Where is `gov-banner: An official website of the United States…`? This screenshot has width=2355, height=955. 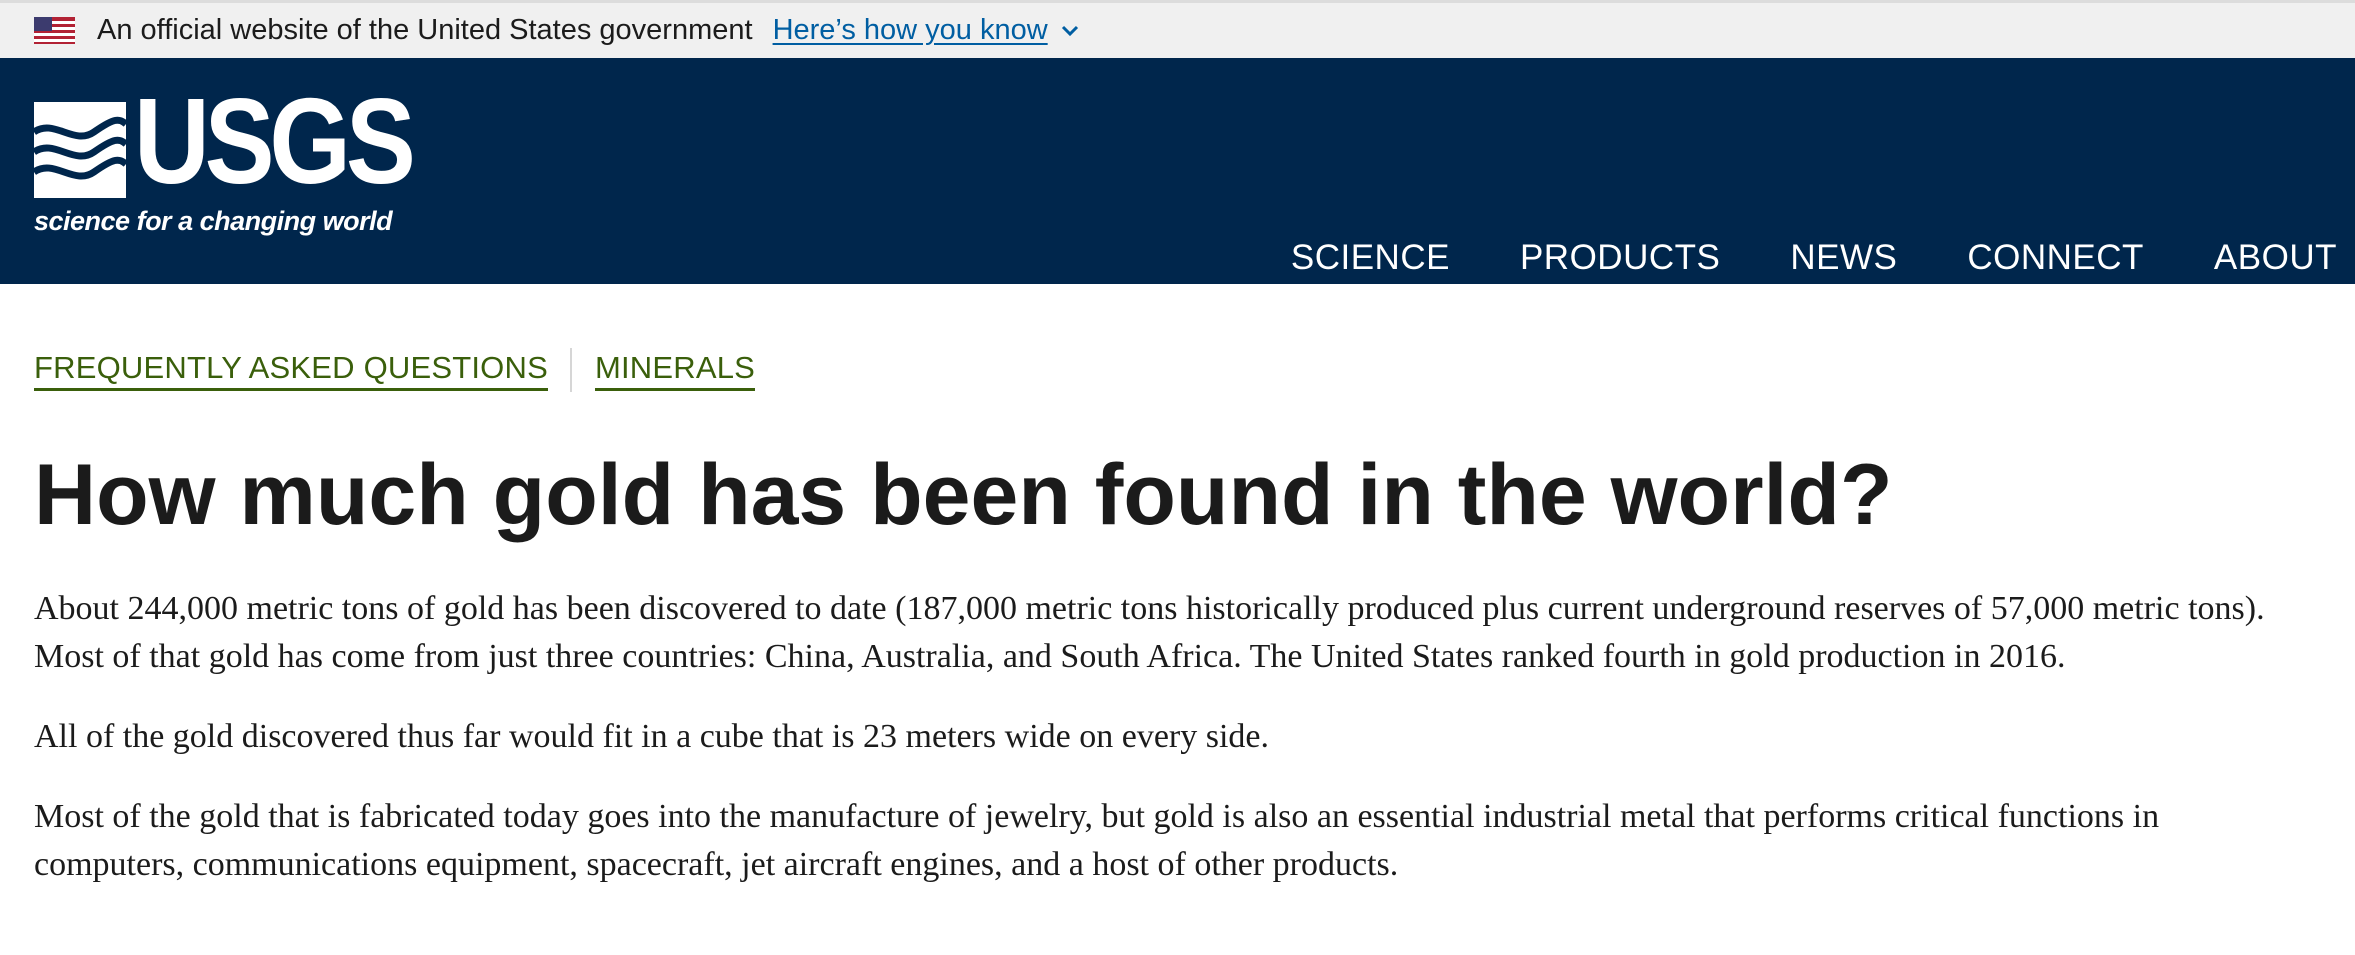
gov-banner: An official website of the United States… is located at coordinates (1177, 29).